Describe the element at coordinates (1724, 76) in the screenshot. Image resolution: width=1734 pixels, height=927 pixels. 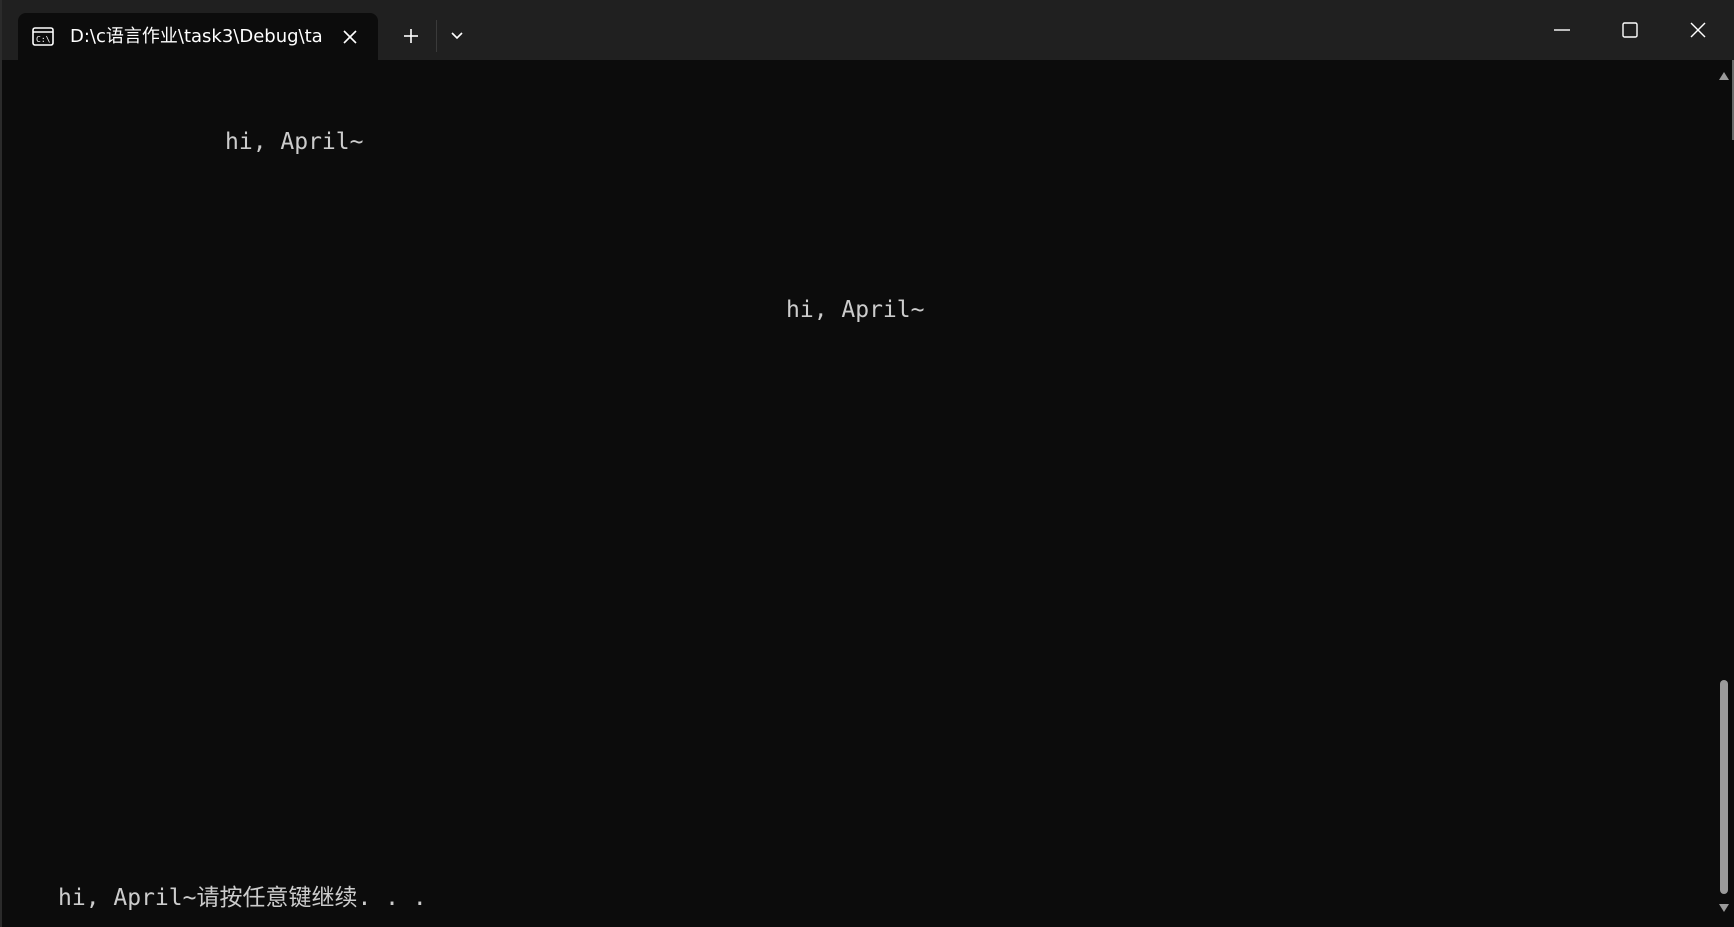
I see `scroll-up-arrow-icon` at that location.